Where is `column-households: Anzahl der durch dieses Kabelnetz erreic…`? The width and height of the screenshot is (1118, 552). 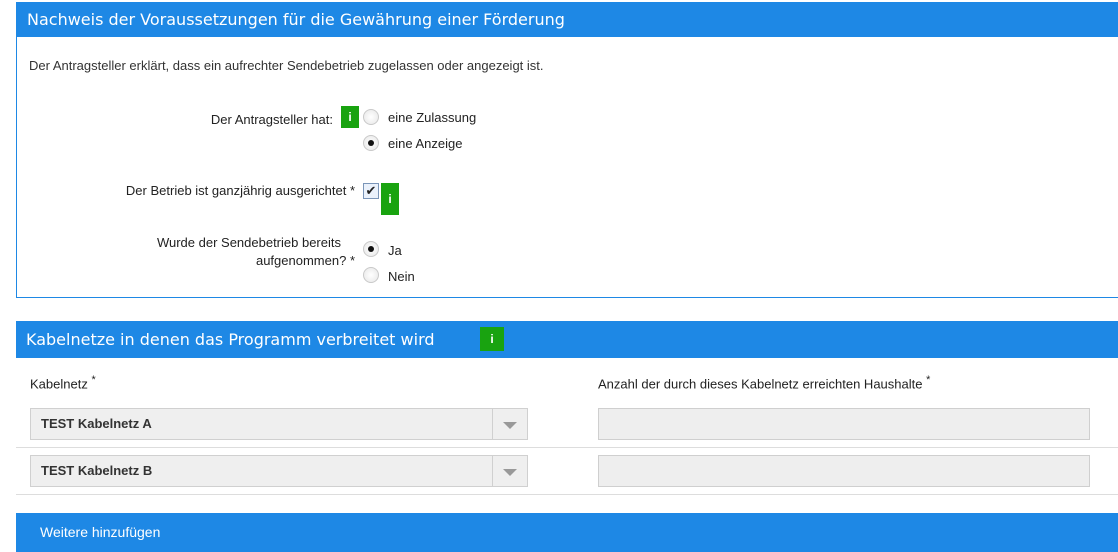 column-households: Anzahl der durch dieses Kabelnetz erreic… is located at coordinates (764, 383).